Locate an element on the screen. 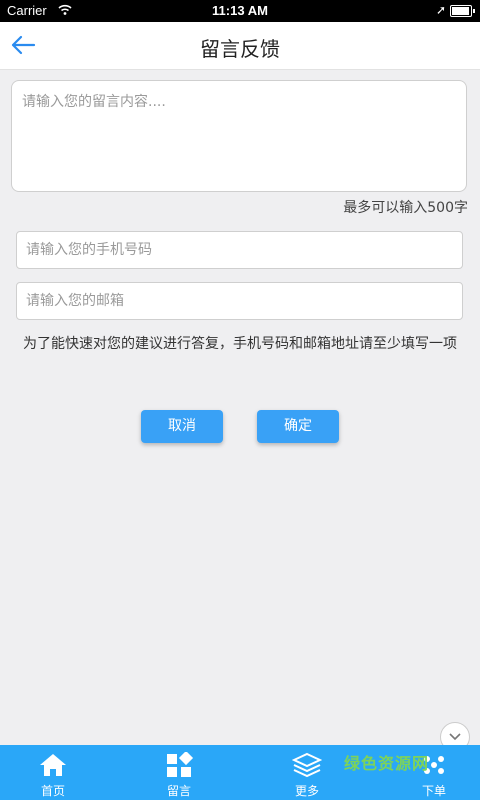 This screenshot has height=800, width=480. battery-icon is located at coordinates (462, 11).